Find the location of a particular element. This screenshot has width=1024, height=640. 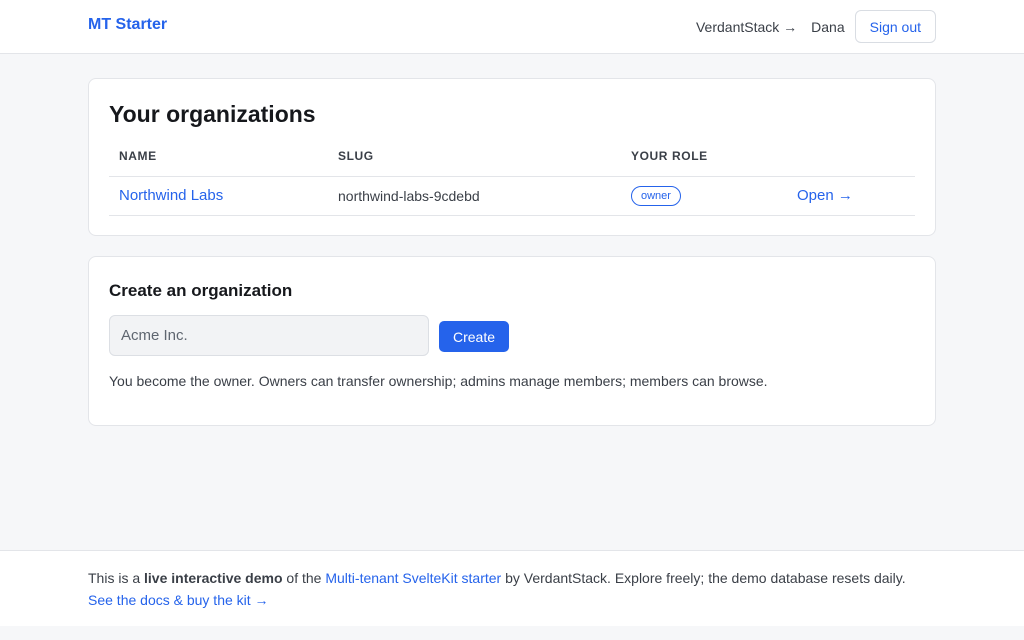

footer-bold-text: live interactive demo is located at coordinates (213, 578).